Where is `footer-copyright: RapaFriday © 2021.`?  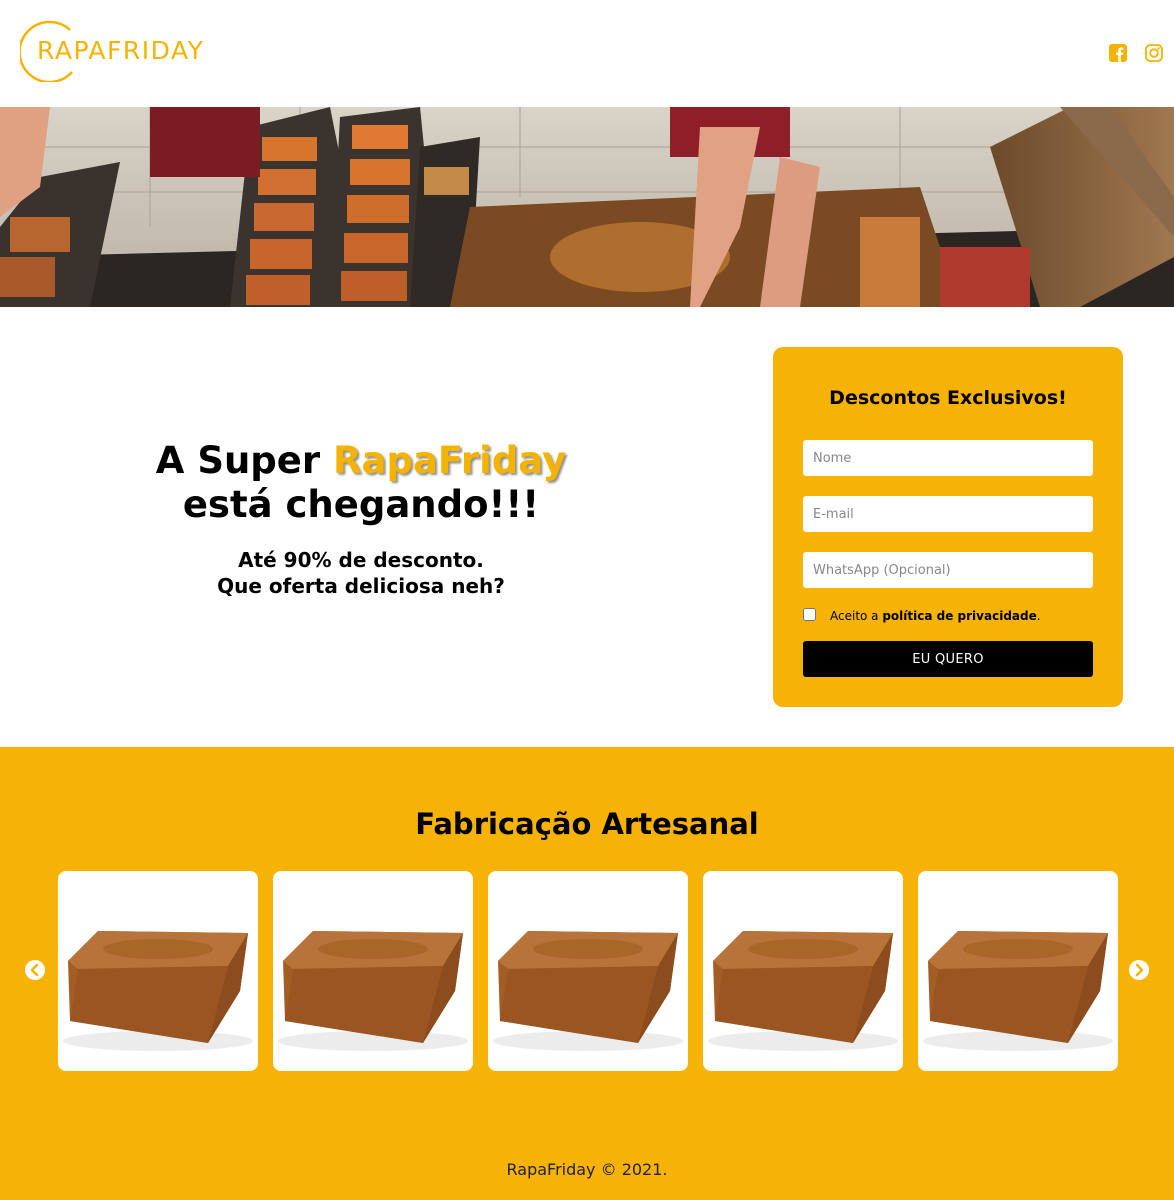 footer-copyright: RapaFriday © 2021. is located at coordinates (587, 1169).